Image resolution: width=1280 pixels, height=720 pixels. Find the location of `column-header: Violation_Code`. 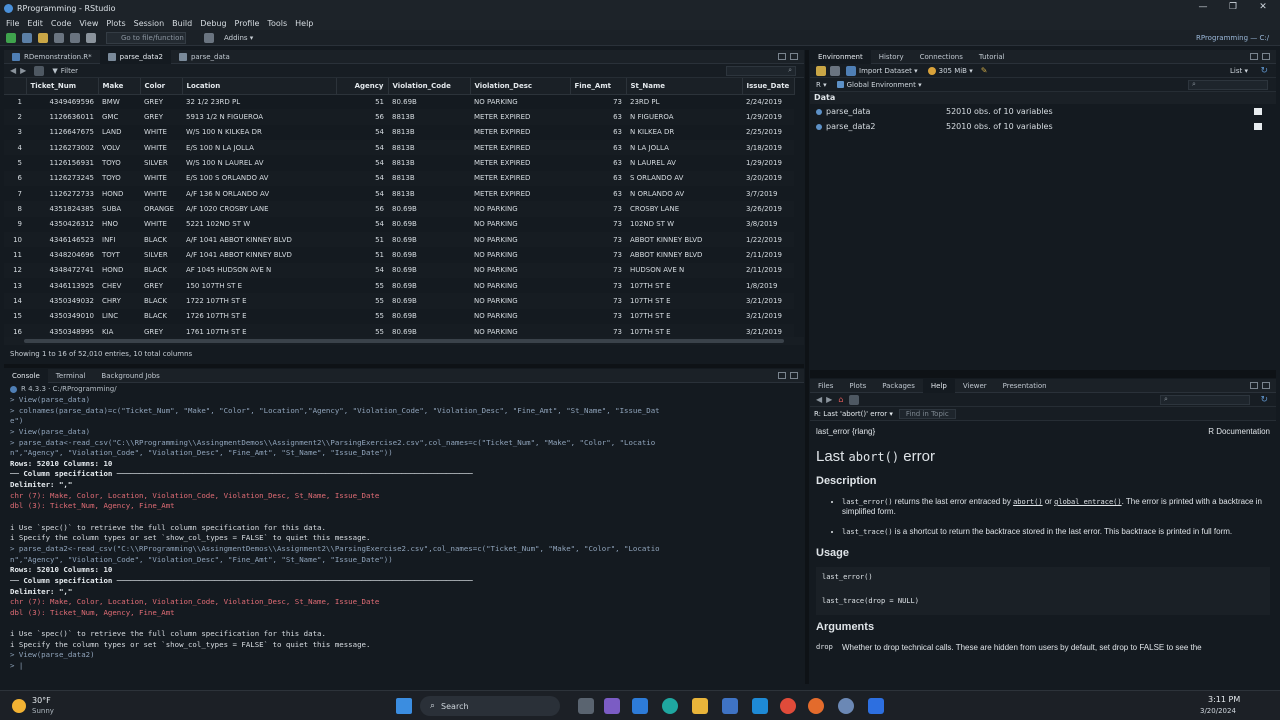

column-header: Violation_Code is located at coordinates (429, 86).